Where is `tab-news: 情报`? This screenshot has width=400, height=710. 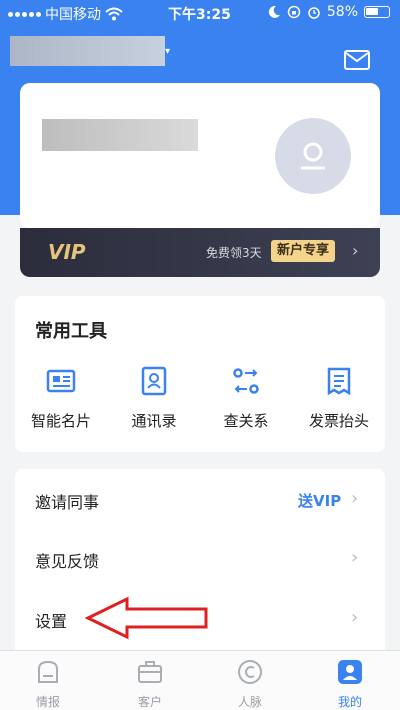
tab-news: 情报 is located at coordinates (48, 684).